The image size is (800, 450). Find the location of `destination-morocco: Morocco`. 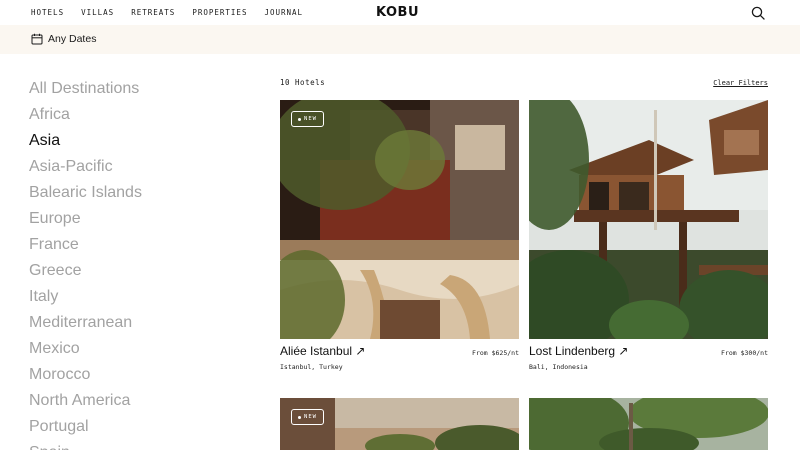

destination-morocco: Morocco is located at coordinates (139, 375).